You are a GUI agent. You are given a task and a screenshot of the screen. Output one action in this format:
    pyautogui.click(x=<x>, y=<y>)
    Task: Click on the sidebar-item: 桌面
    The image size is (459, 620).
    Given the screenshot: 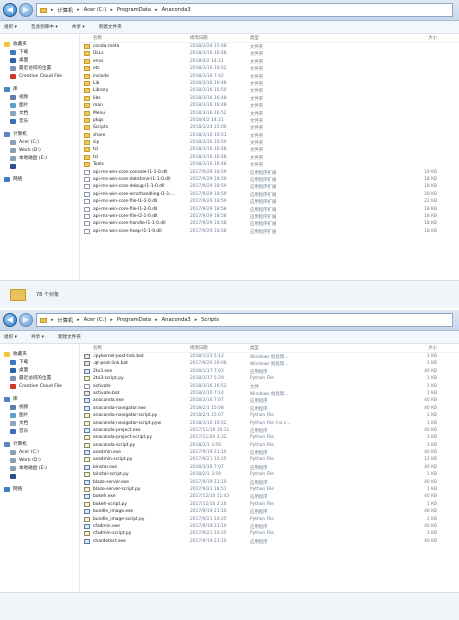 What is the action you would take?
    pyautogui.click(x=19, y=60)
    